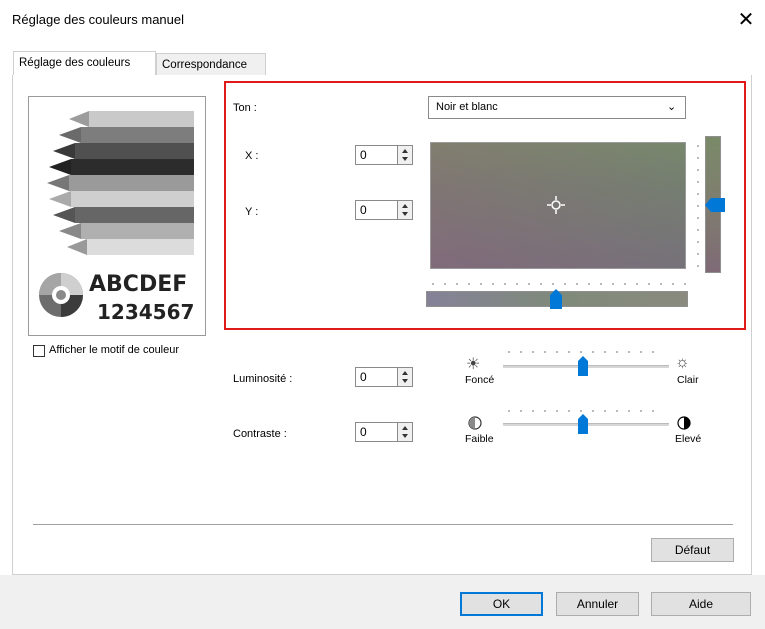 Image resolution: width=765 pixels, height=629 pixels. I want to click on brightness-ticks, so click(583, 352).